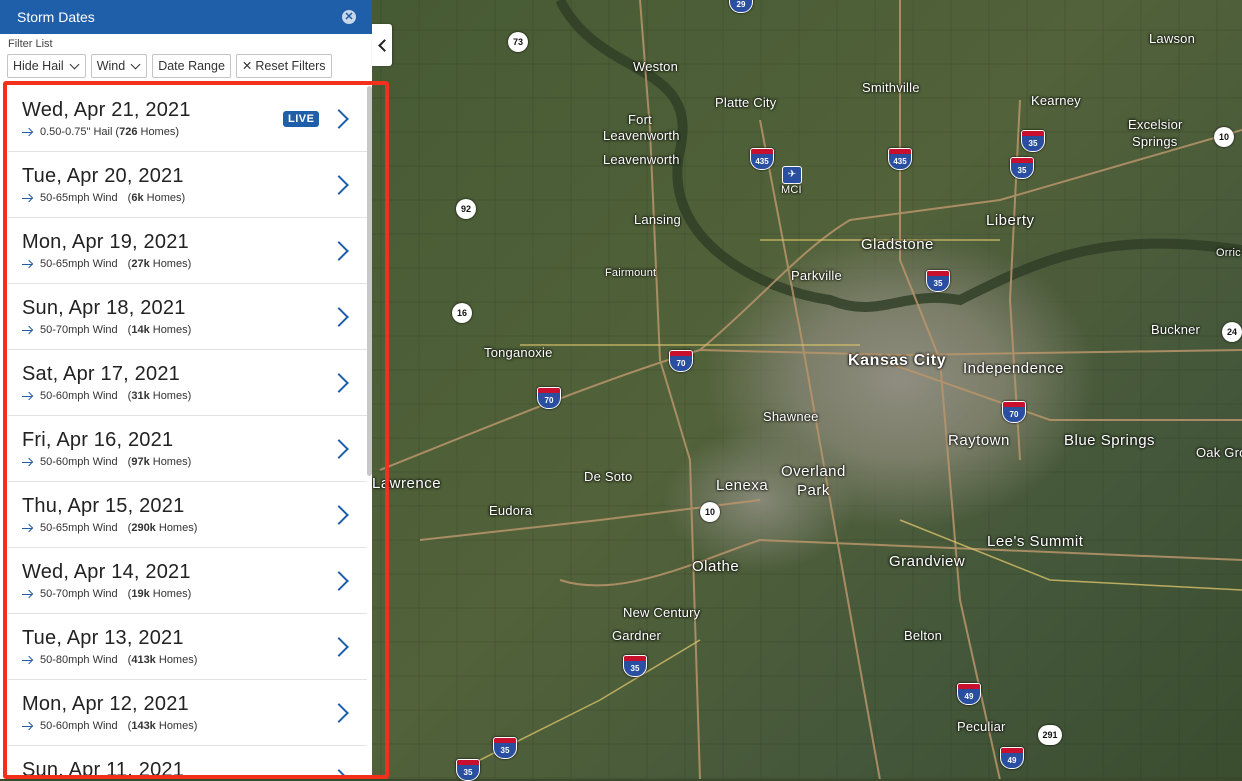 The height and width of the screenshot is (781, 1242). I want to click on hide-hail-dropdown: Hide Hail, so click(46, 66).